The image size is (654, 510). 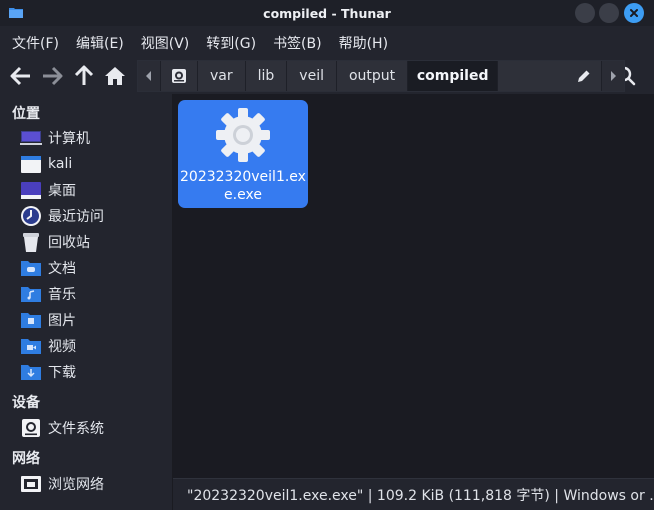 I want to click on maximize-button, so click(x=609, y=13).